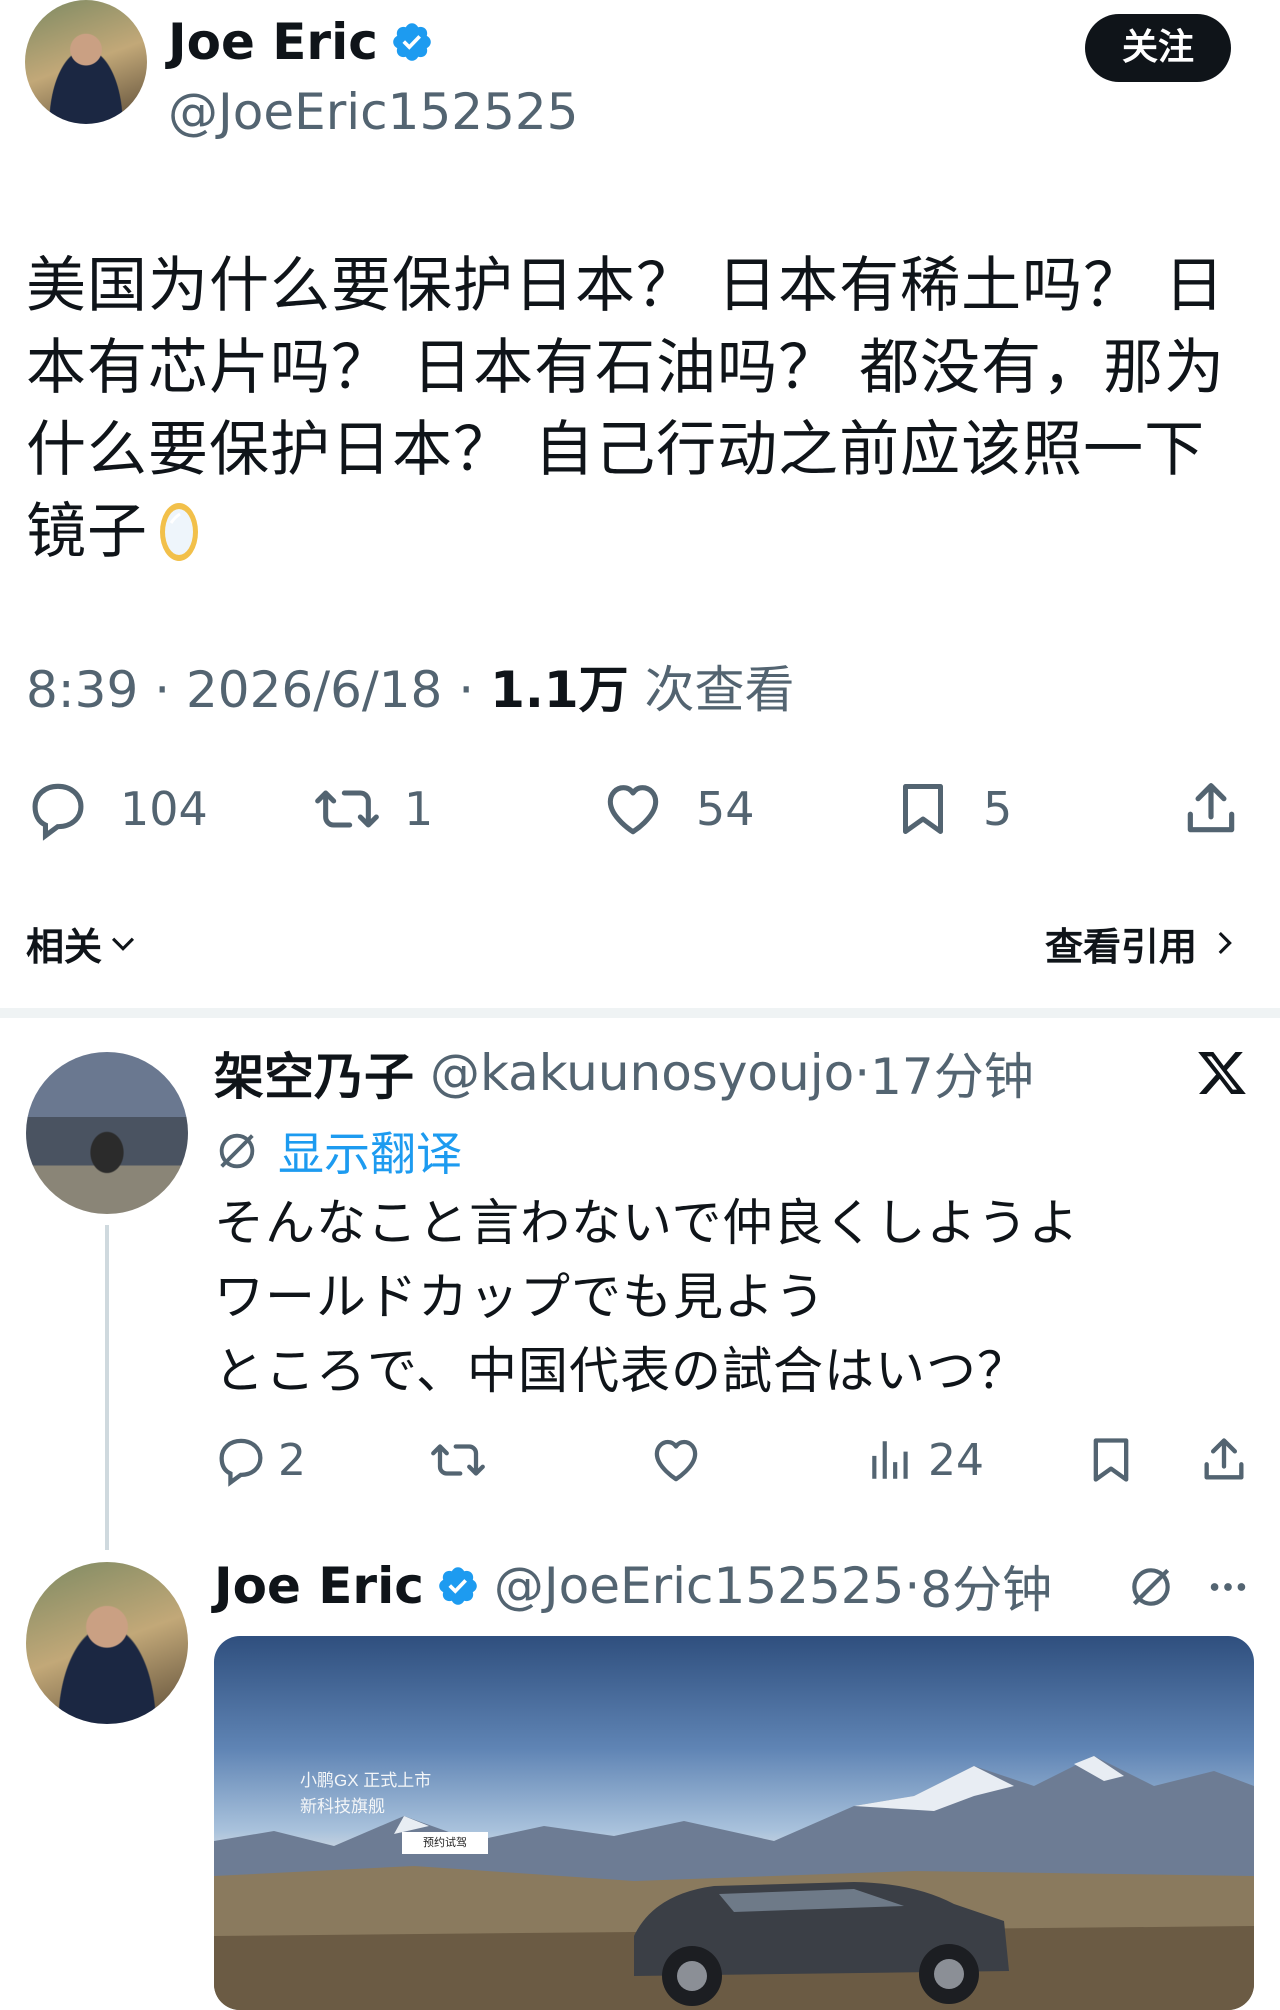 The width and height of the screenshot is (1280, 2010). Describe the element at coordinates (107, 1643) in the screenshot. I see `reply2-author-avatar` at that location.